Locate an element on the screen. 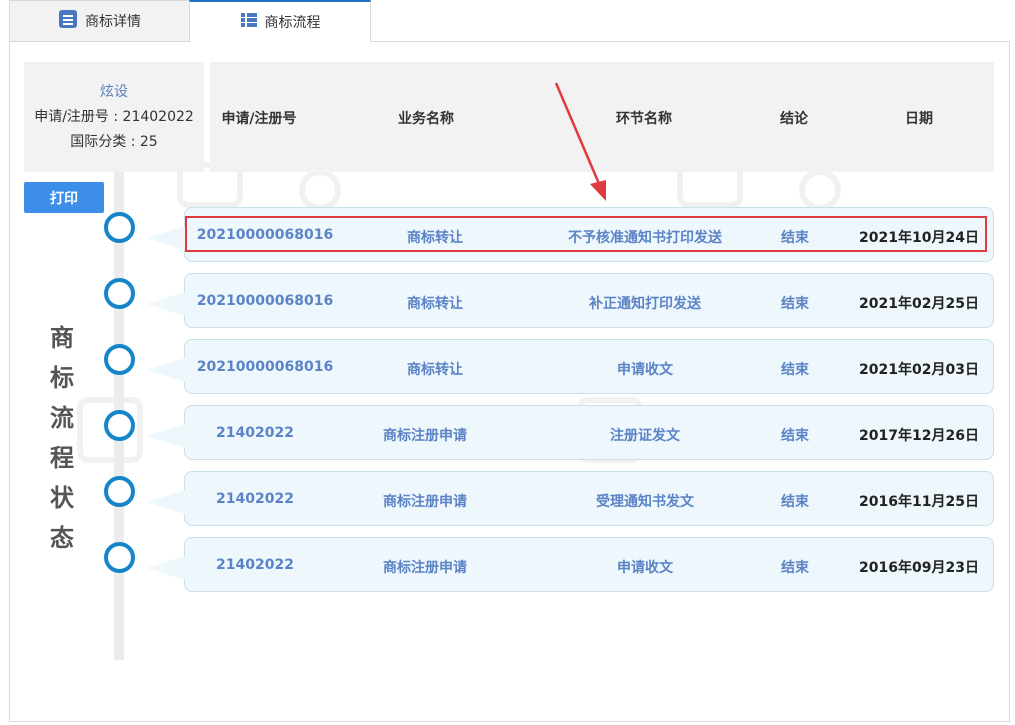 This screenshot has width=1015, height=725. column-header: 日期 is located at coordinates (919, 119).